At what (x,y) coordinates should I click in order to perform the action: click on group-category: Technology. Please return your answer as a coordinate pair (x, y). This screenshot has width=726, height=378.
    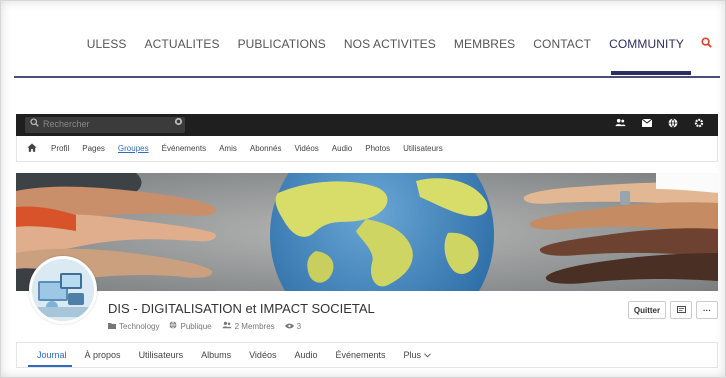
    Looking at the image, I should click on (133, 326).